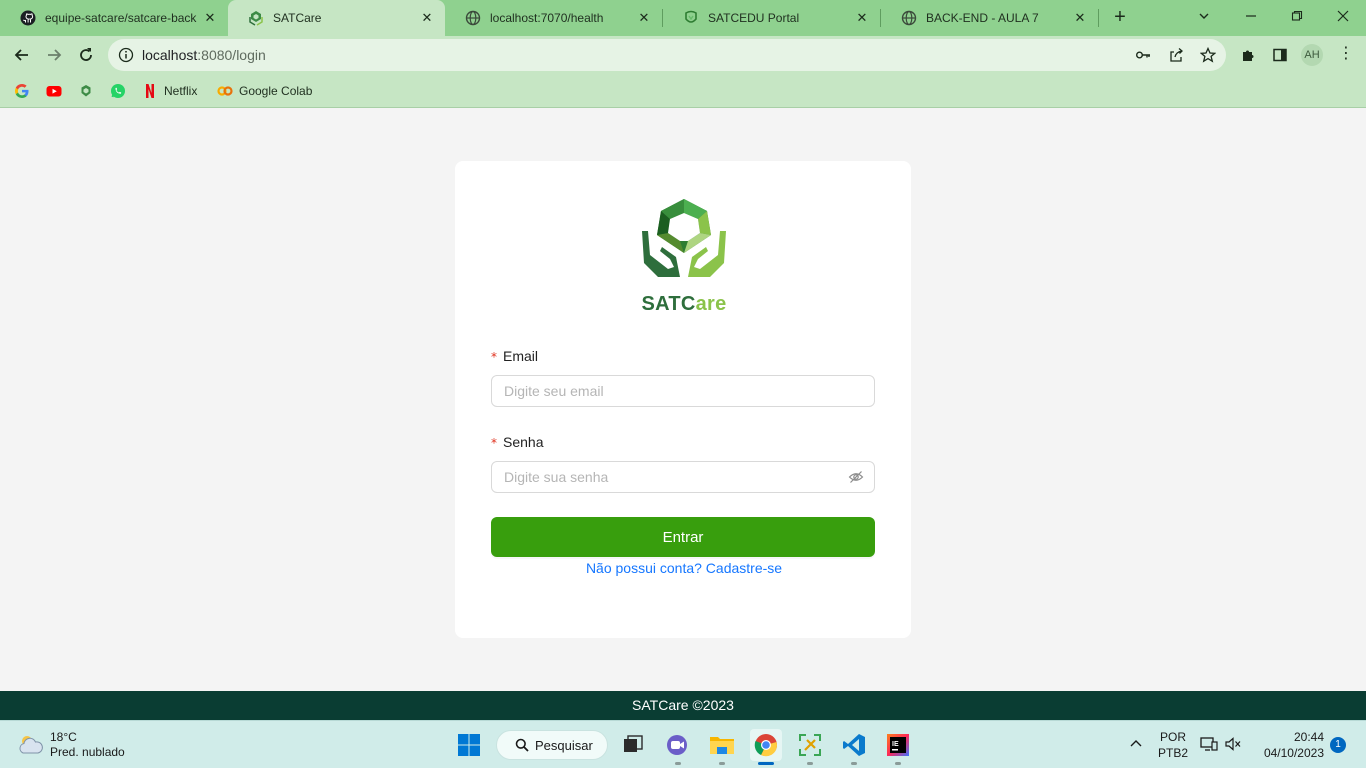 This screenshot has height=768, width=1366. I want to click on search-icon, so click(522, 745).